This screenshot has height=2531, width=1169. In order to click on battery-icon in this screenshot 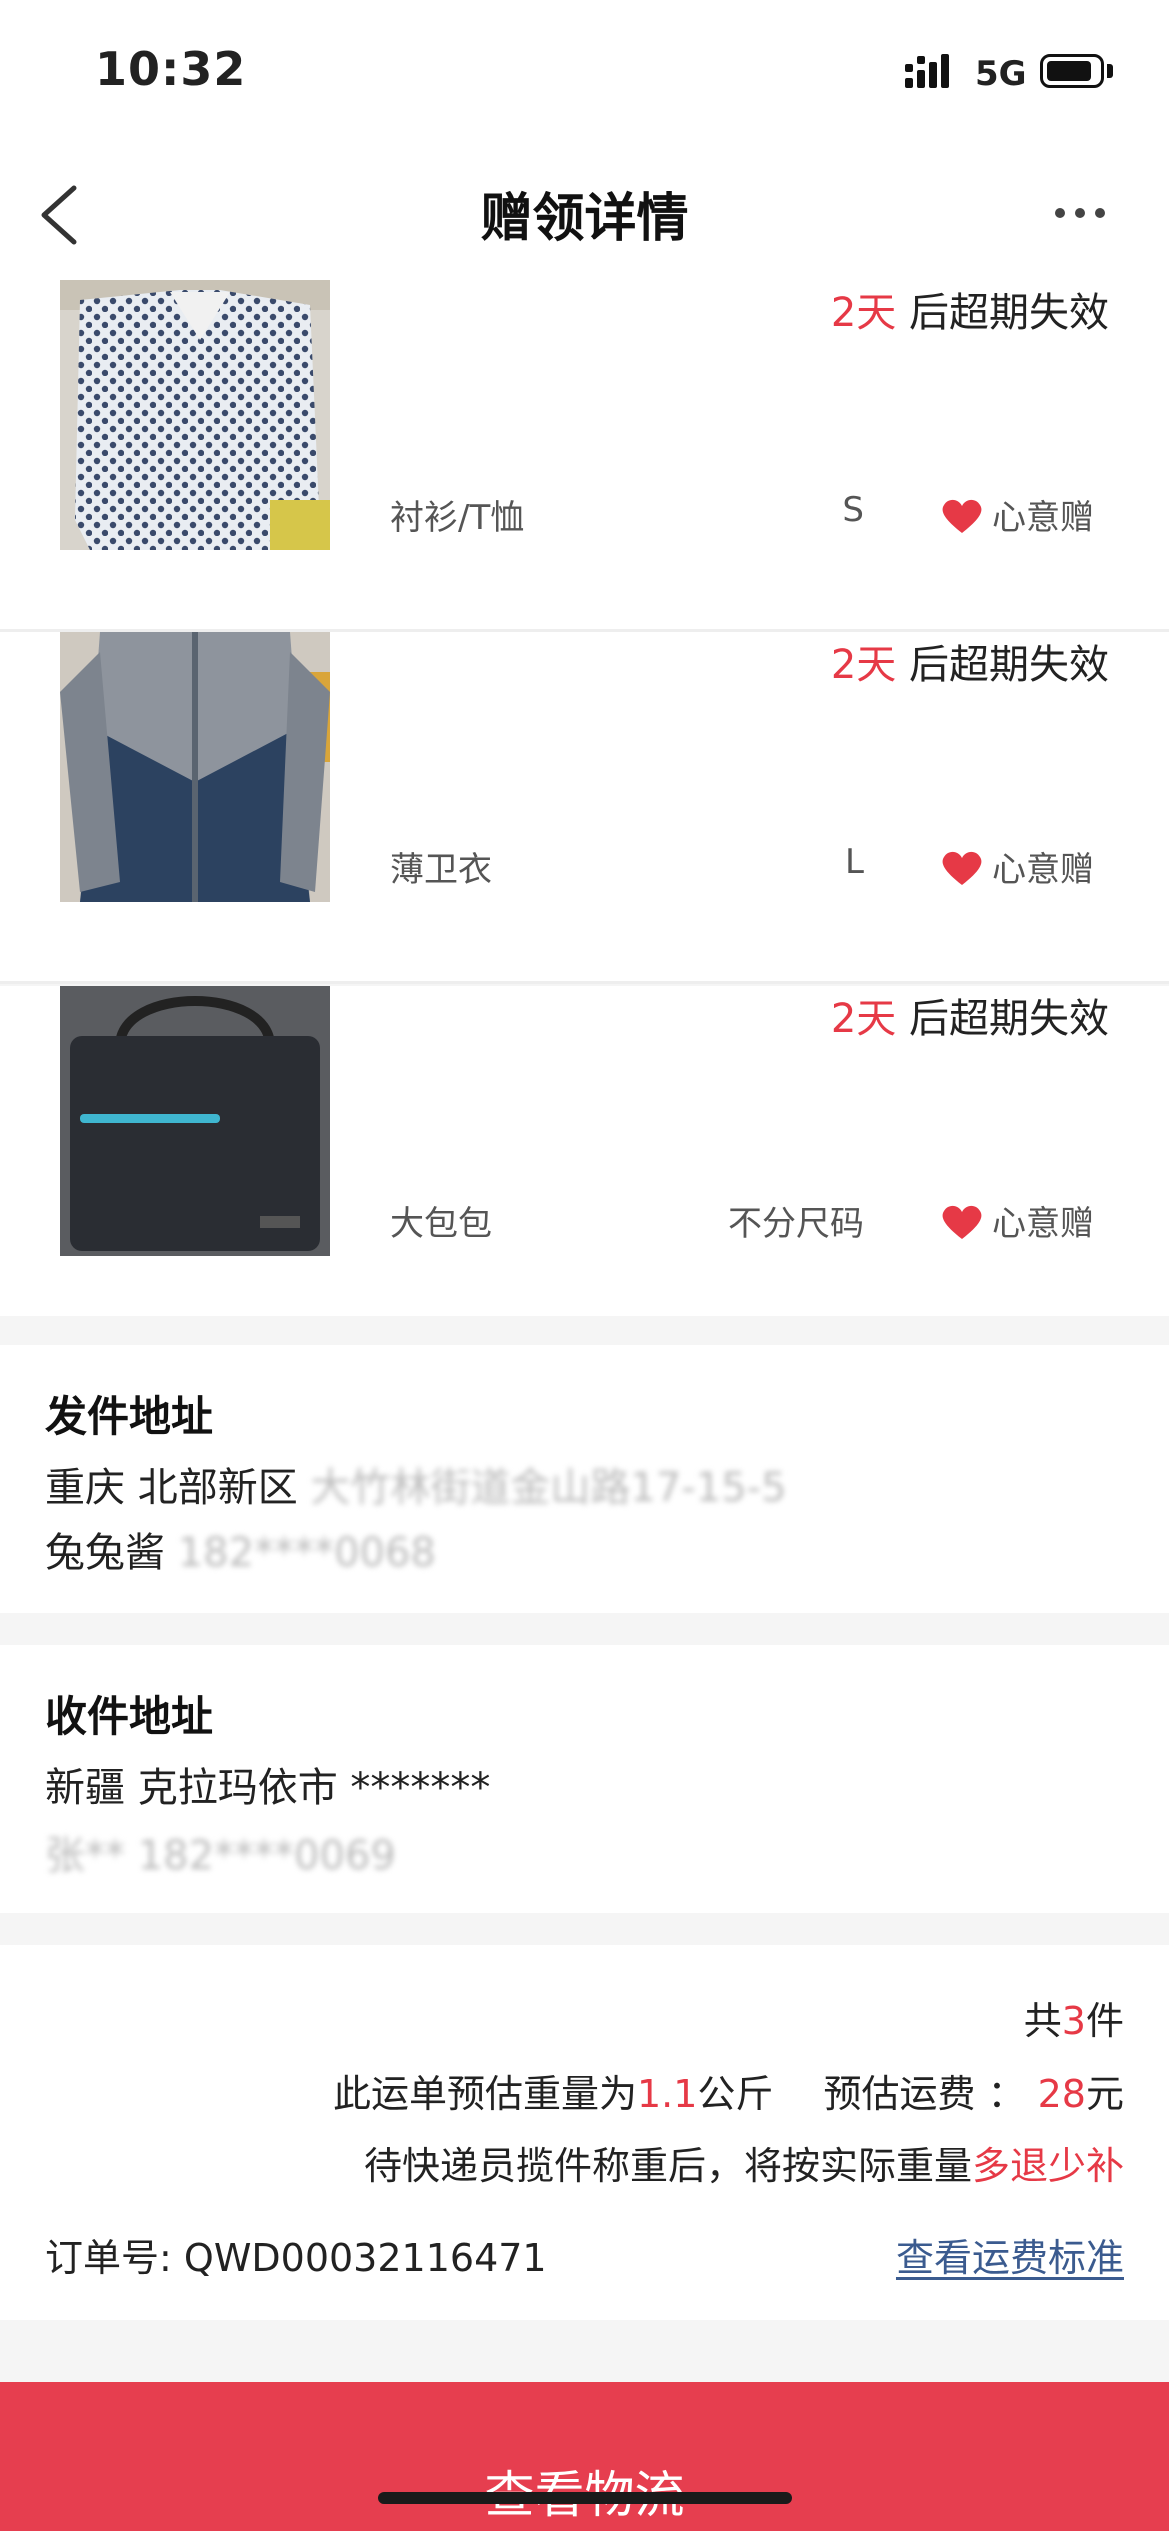, I will do `click(1072, 71)`.